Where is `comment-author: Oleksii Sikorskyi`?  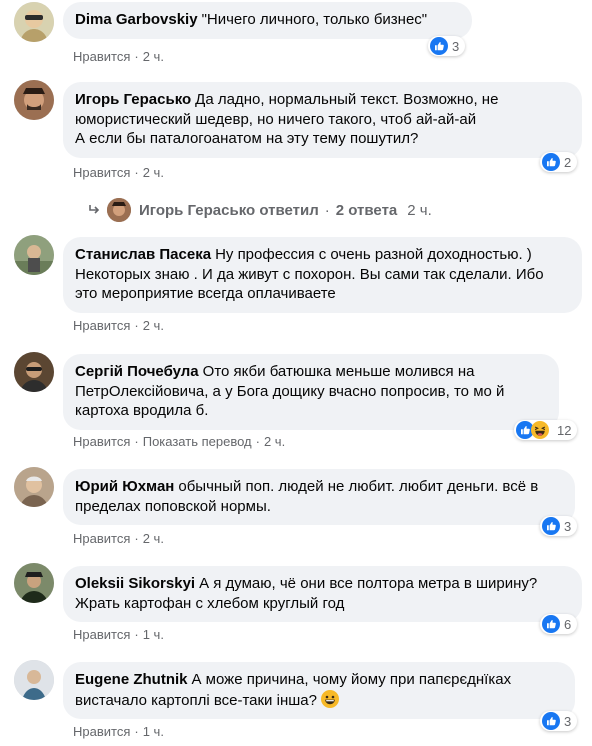 comment-author: Oleksii Sikorskyi is located at coordinates (135, 583).